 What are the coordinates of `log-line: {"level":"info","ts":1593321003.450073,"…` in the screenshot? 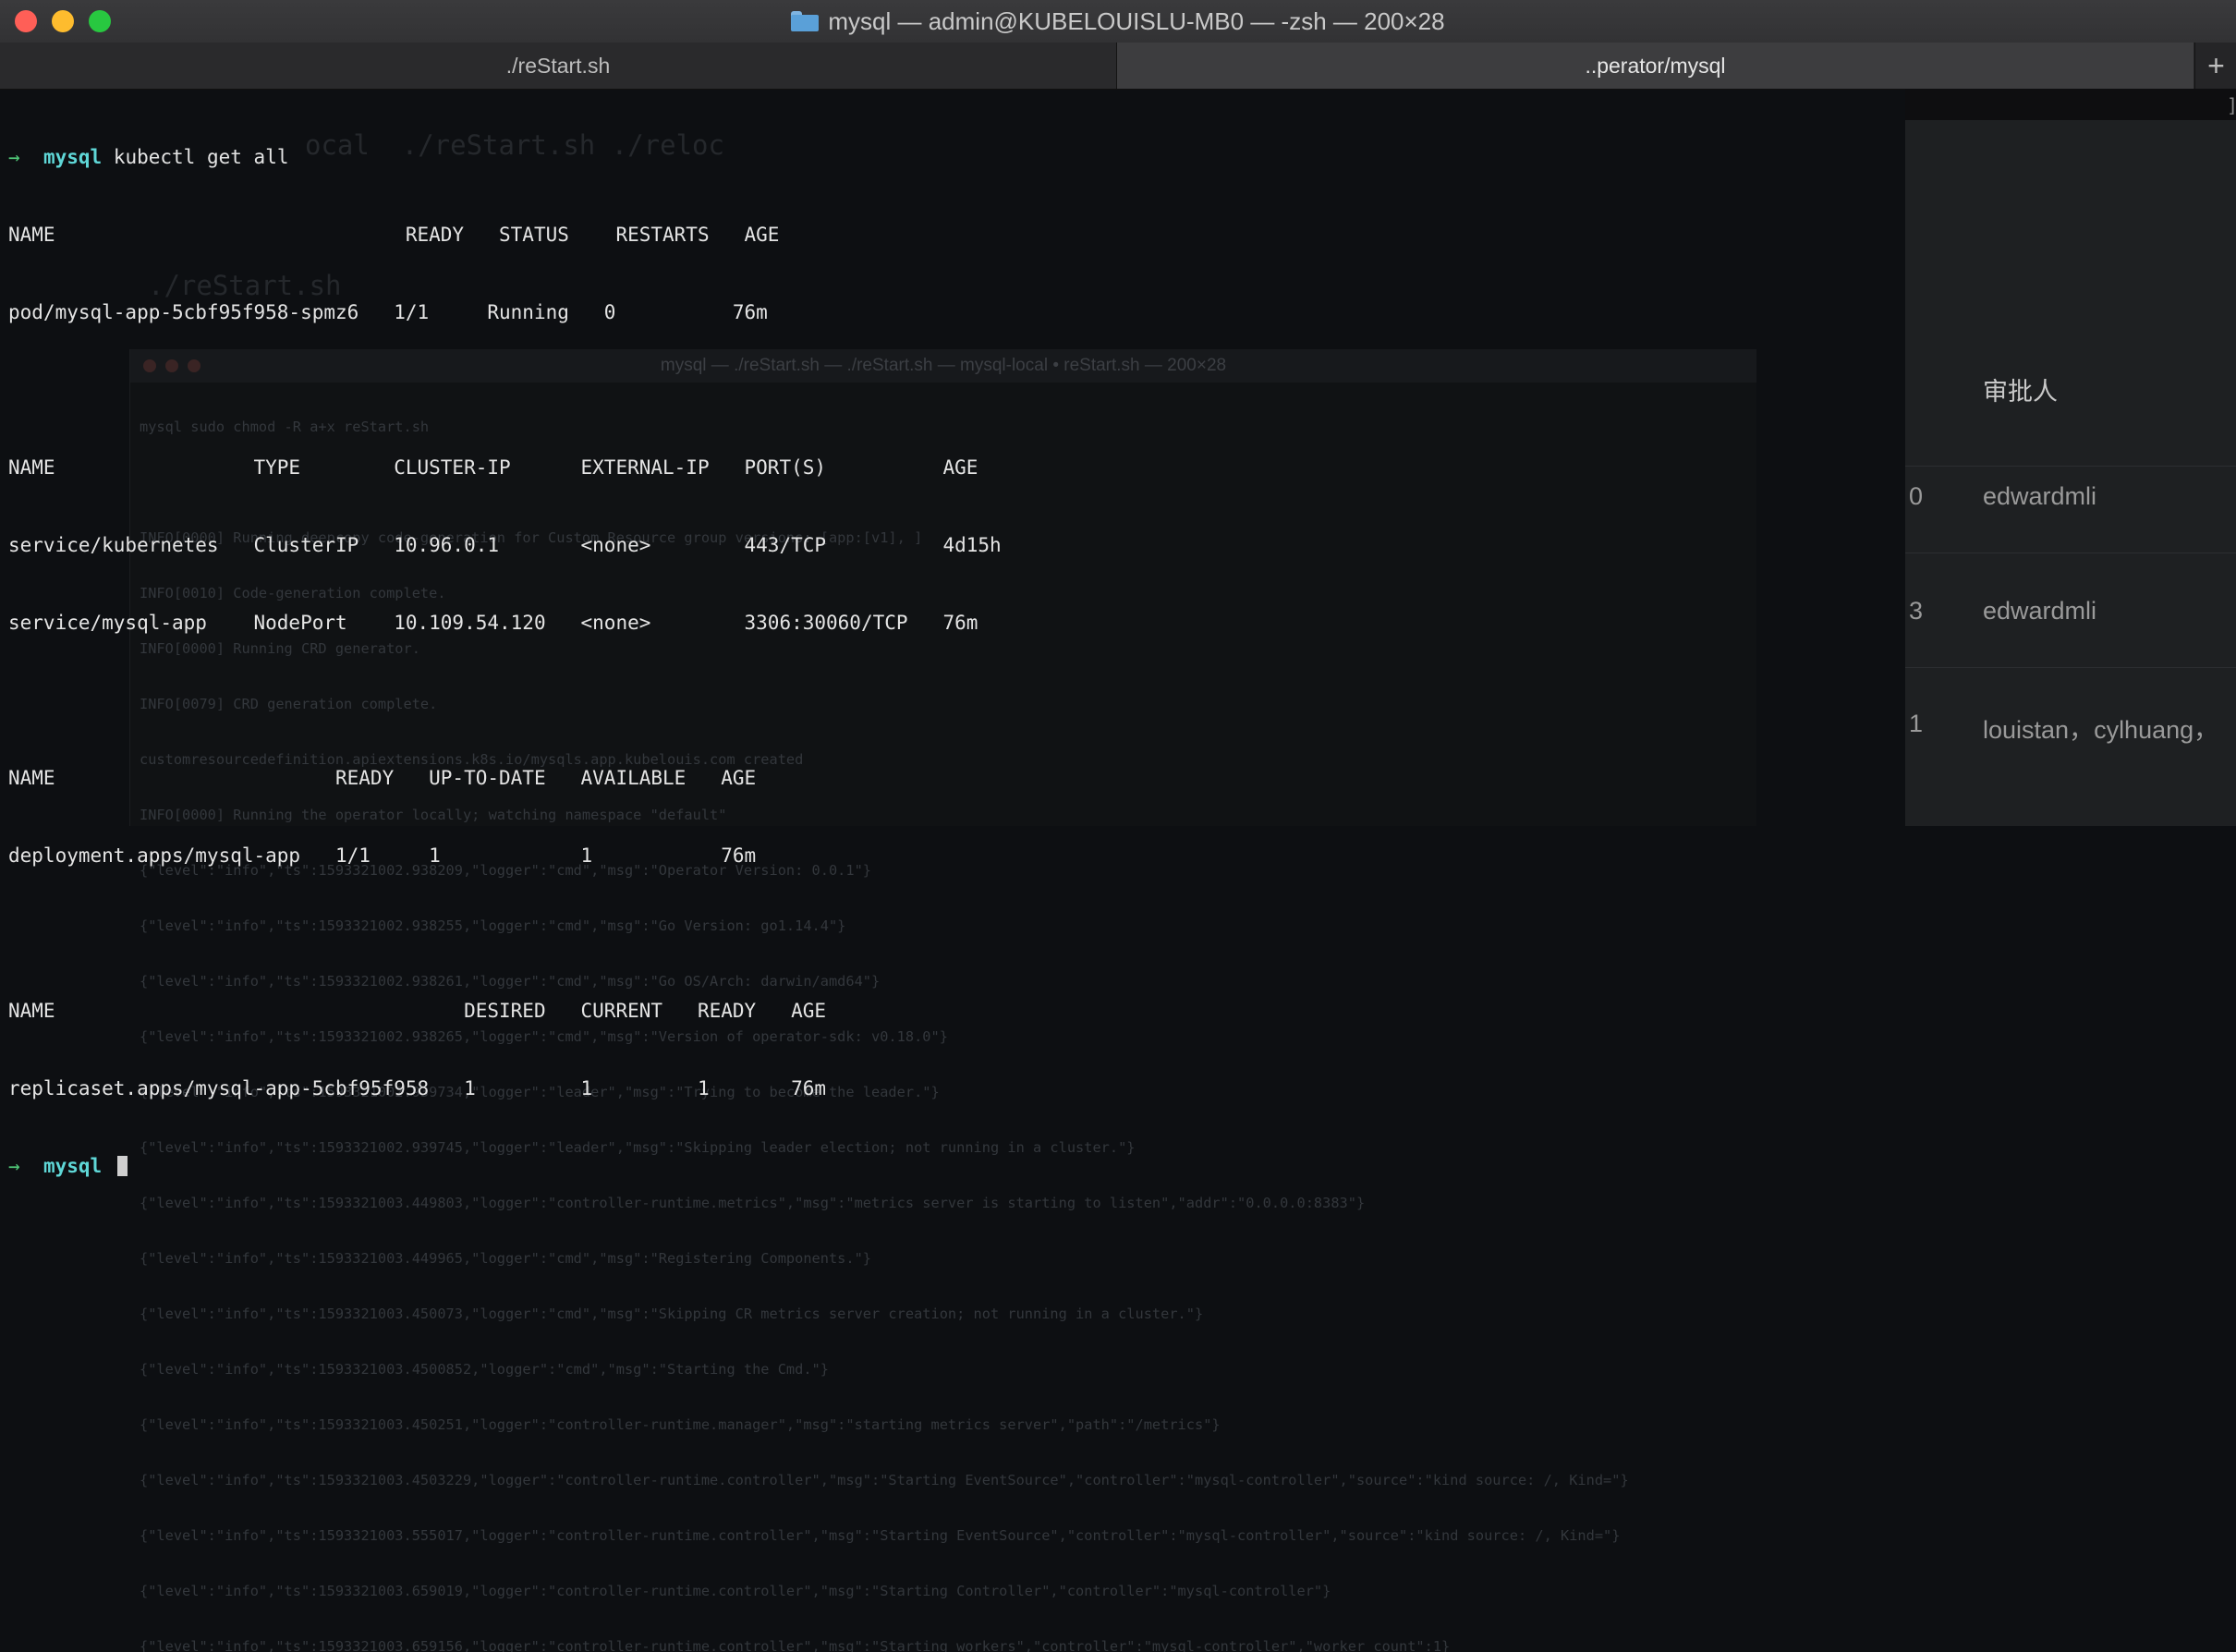 It's located at (672, 1314).